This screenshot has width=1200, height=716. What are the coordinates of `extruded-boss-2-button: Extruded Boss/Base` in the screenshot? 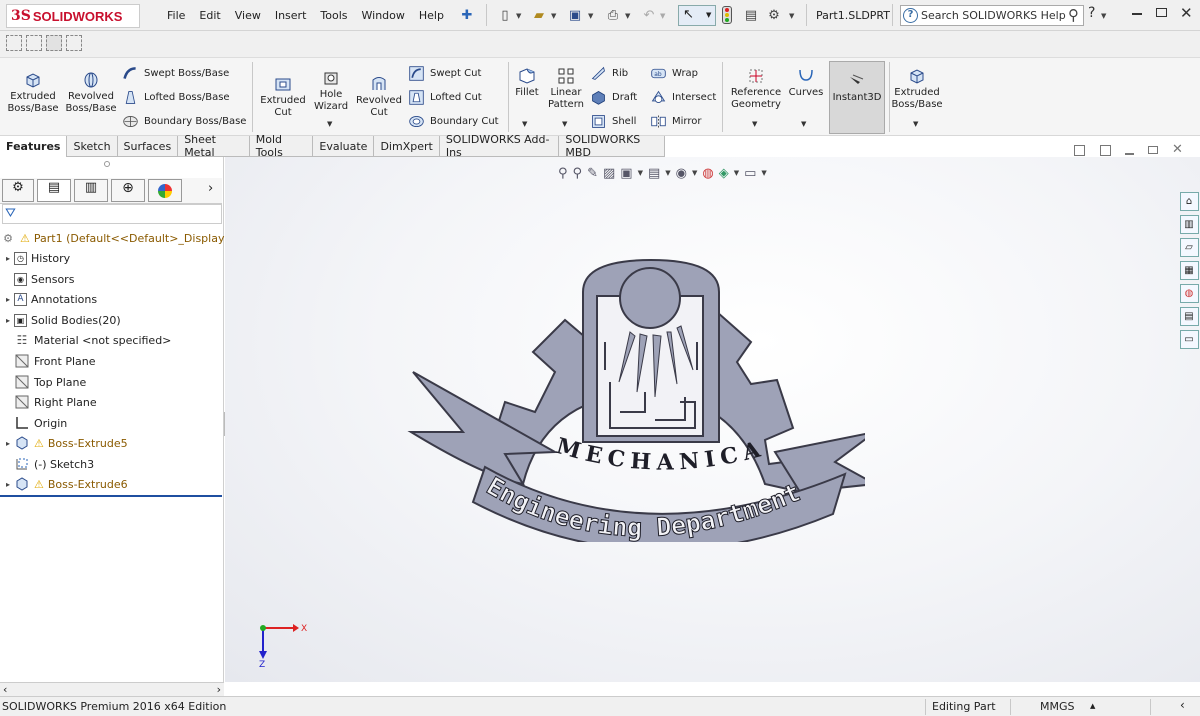 It's located at (917, 88).